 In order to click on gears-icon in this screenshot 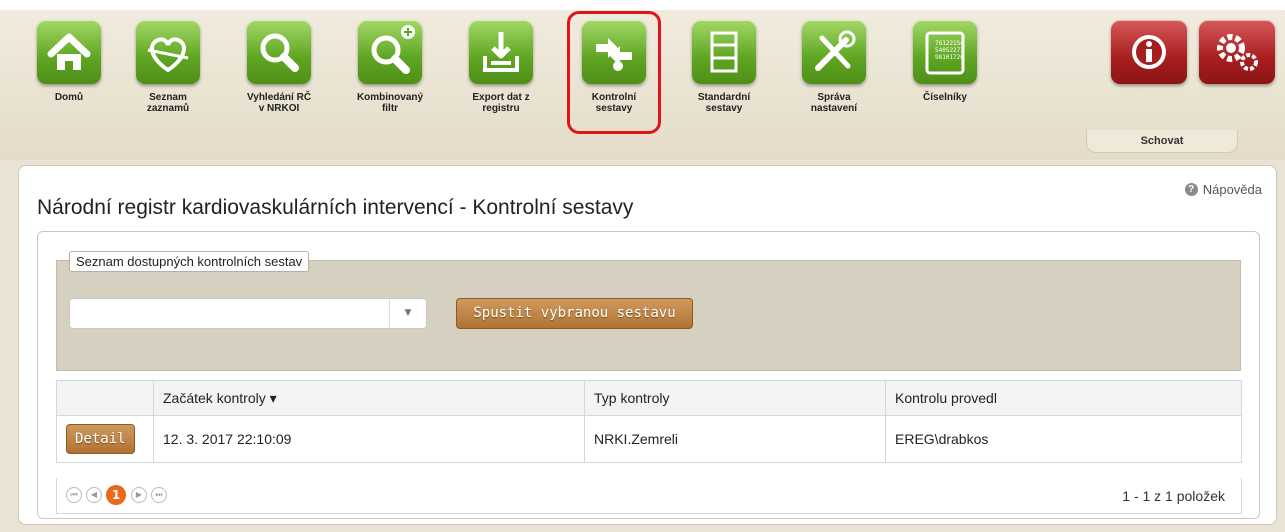, I will do `click(1237, 52)`.